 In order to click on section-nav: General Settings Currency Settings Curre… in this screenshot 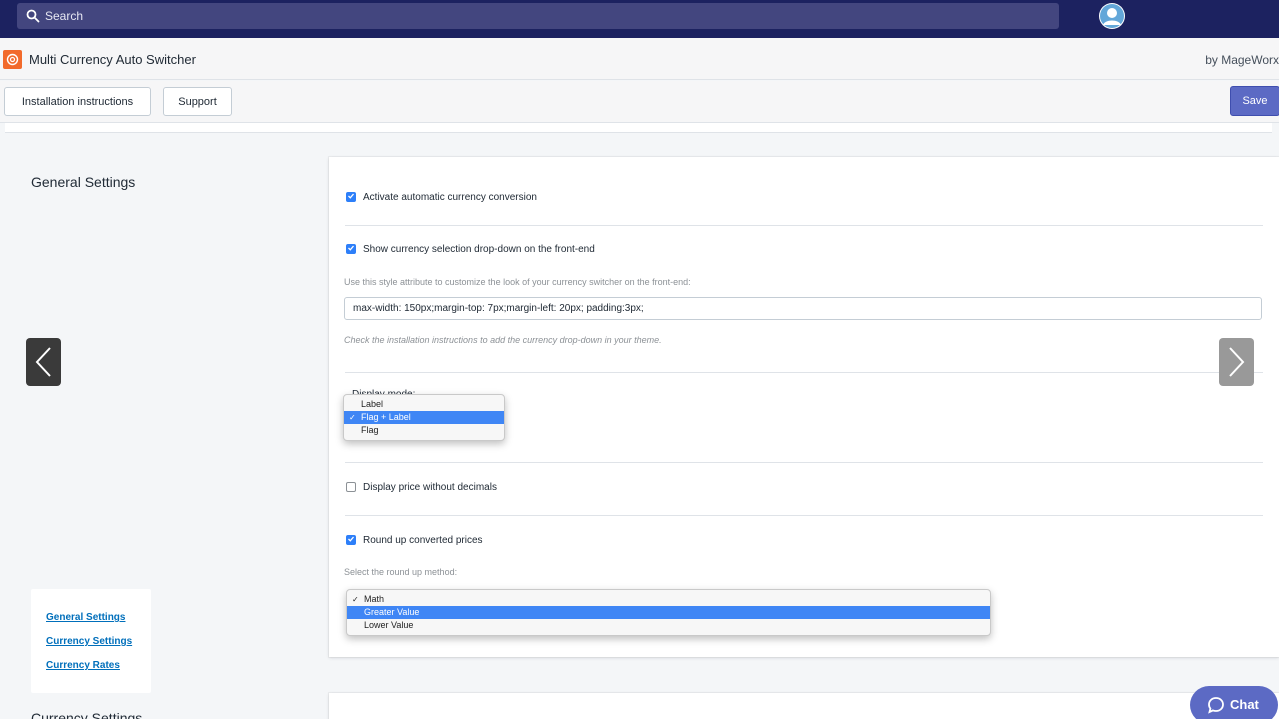, I will do `click(91, 641)`.